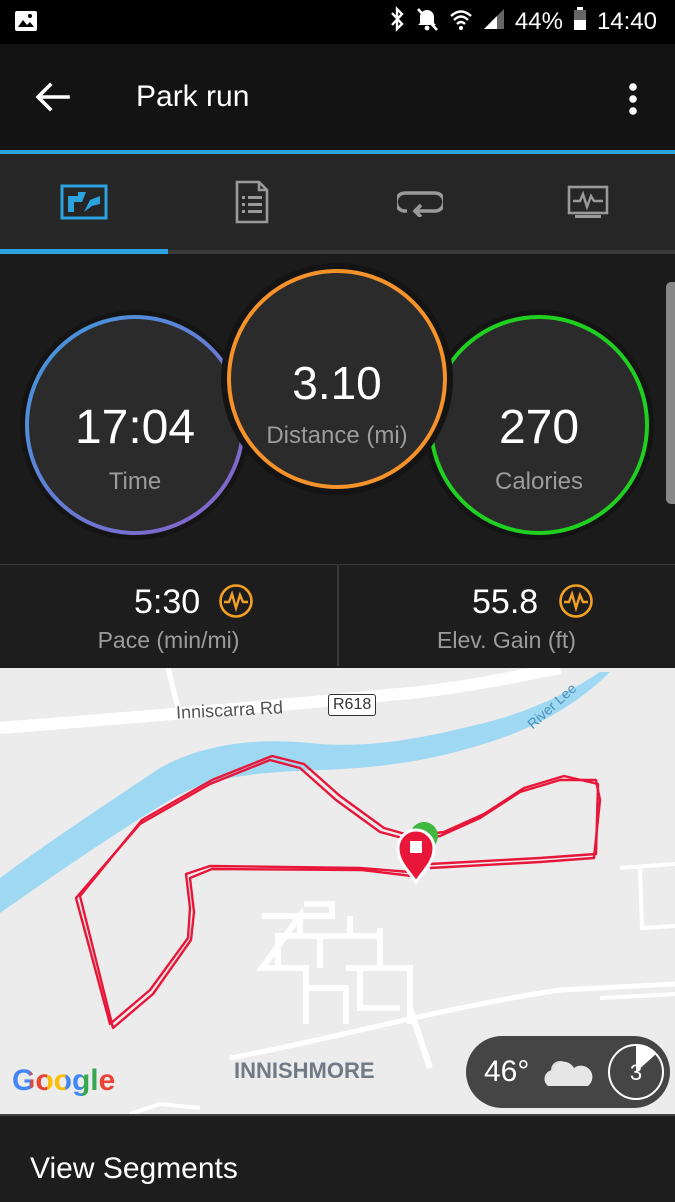 The width and height of the screenshot is (675, 1202). I want to click on heart-rate-chart-icon, so click(588, 204).